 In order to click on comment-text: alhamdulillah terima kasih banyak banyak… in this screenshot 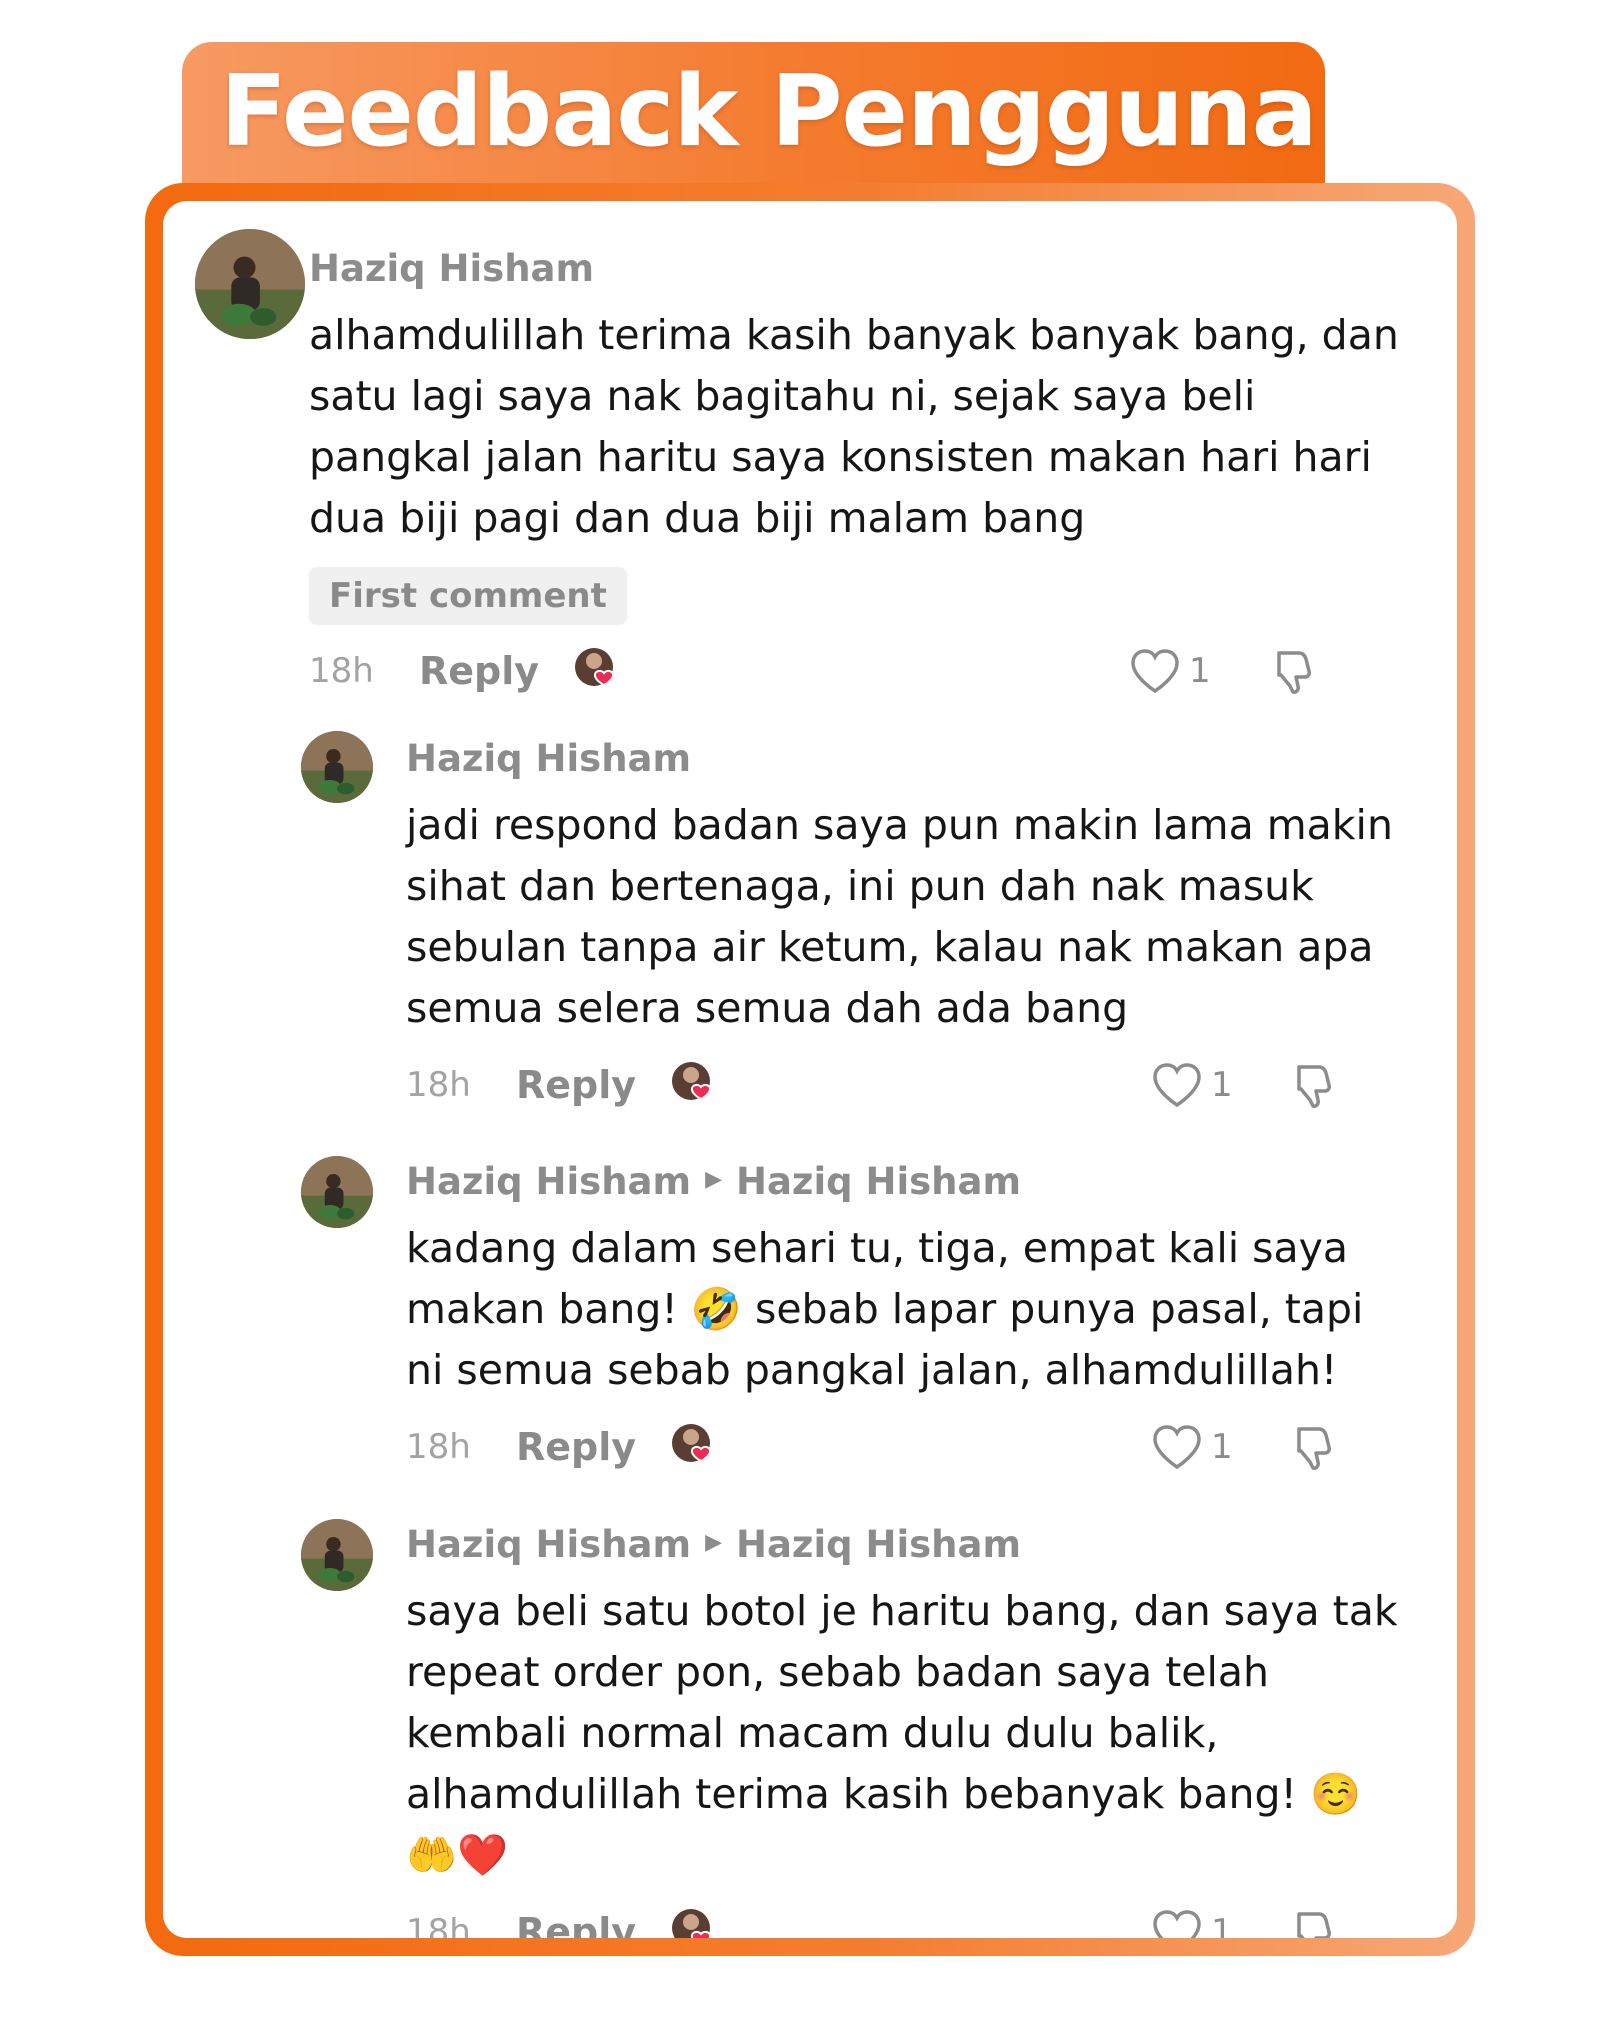, I will do `click(854, 426)`.